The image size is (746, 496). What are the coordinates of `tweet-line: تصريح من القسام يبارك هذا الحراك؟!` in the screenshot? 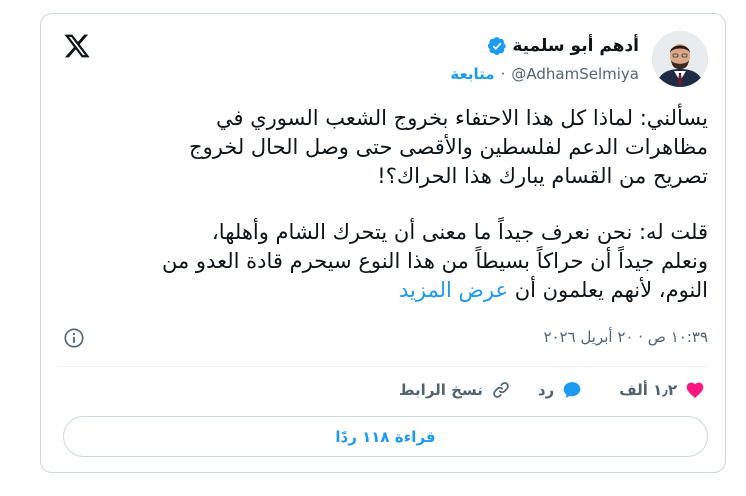 It's located at (542, 176).